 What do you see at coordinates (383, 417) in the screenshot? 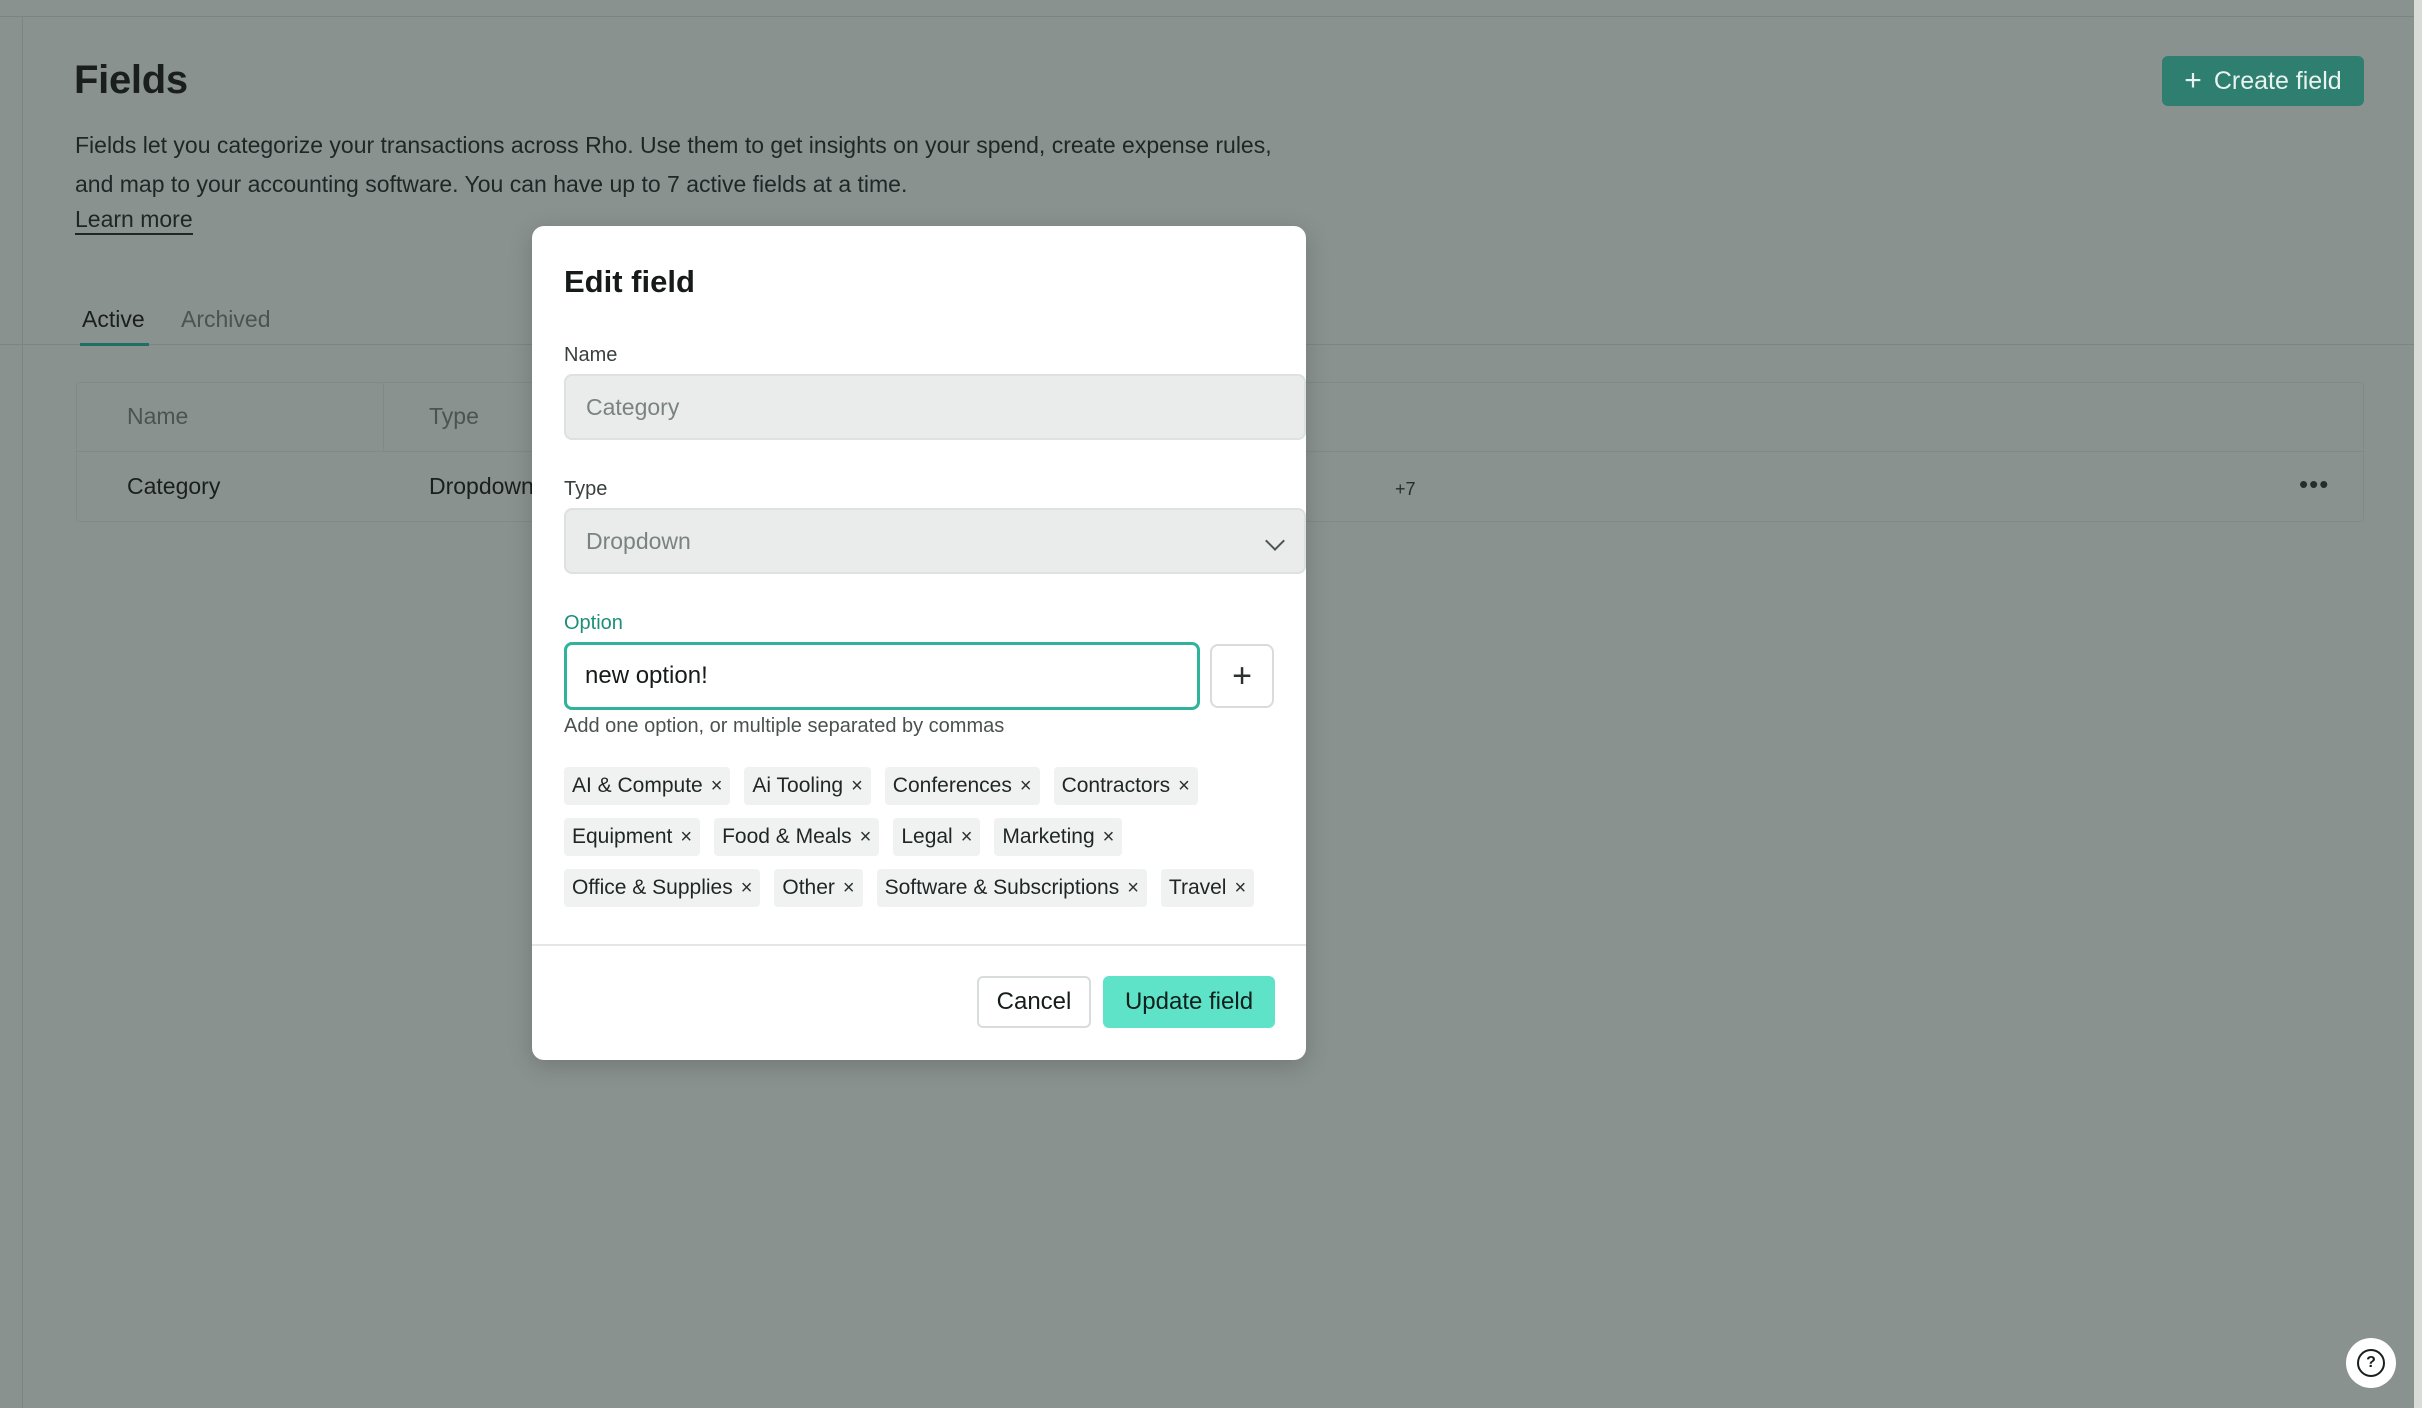
I see `column-divider` at bounding box center [383, 417].